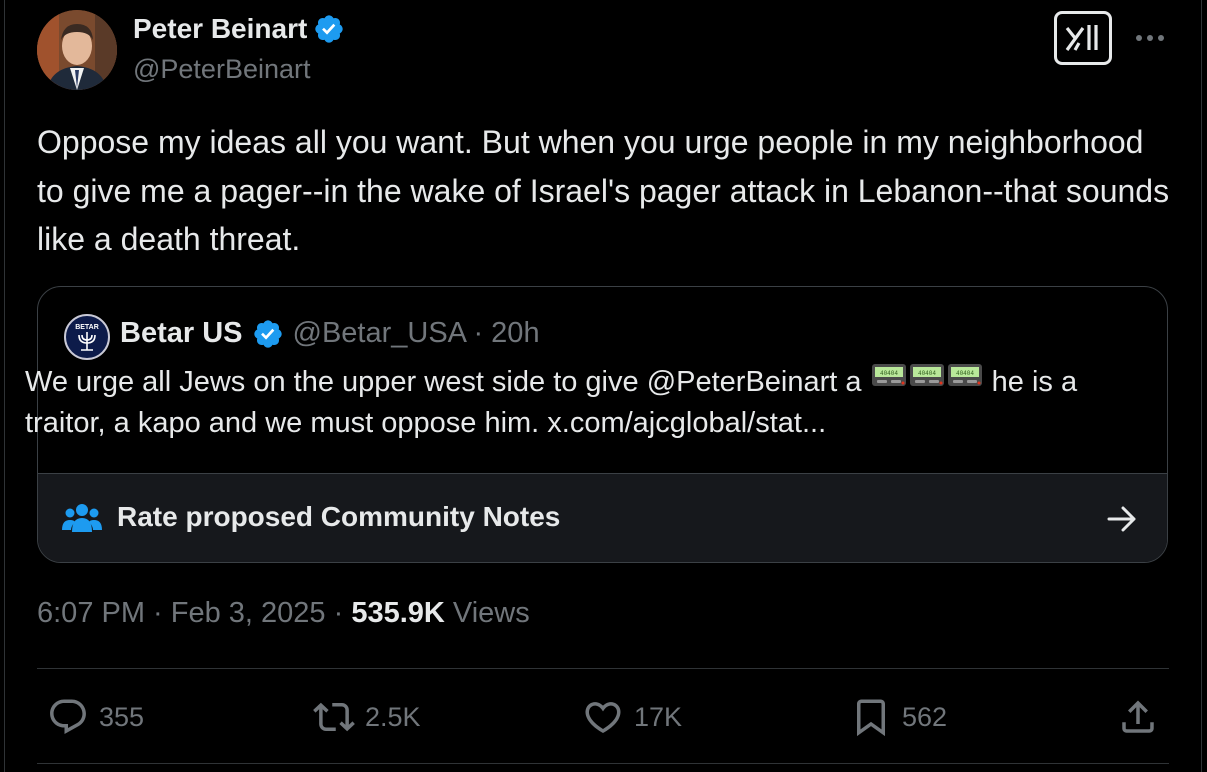 The image size is (1207, 772). I want to click on reply-icon, so click(68, 716).